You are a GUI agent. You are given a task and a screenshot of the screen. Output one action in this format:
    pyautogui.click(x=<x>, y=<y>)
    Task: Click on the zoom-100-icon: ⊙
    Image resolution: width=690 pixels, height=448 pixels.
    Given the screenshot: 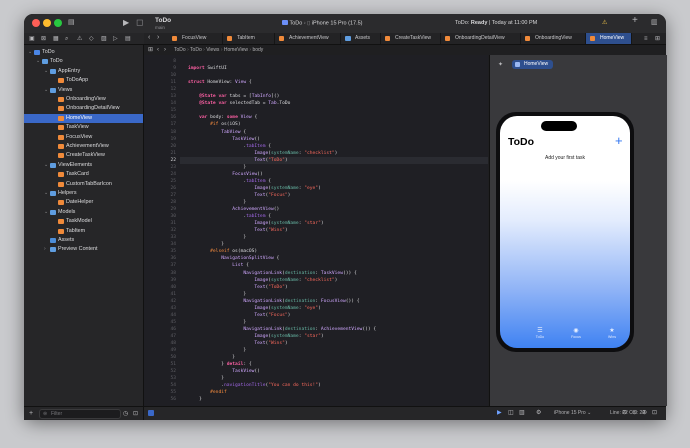 What is the action you would take?
    pyautogui.click(x=634, y=413)
    